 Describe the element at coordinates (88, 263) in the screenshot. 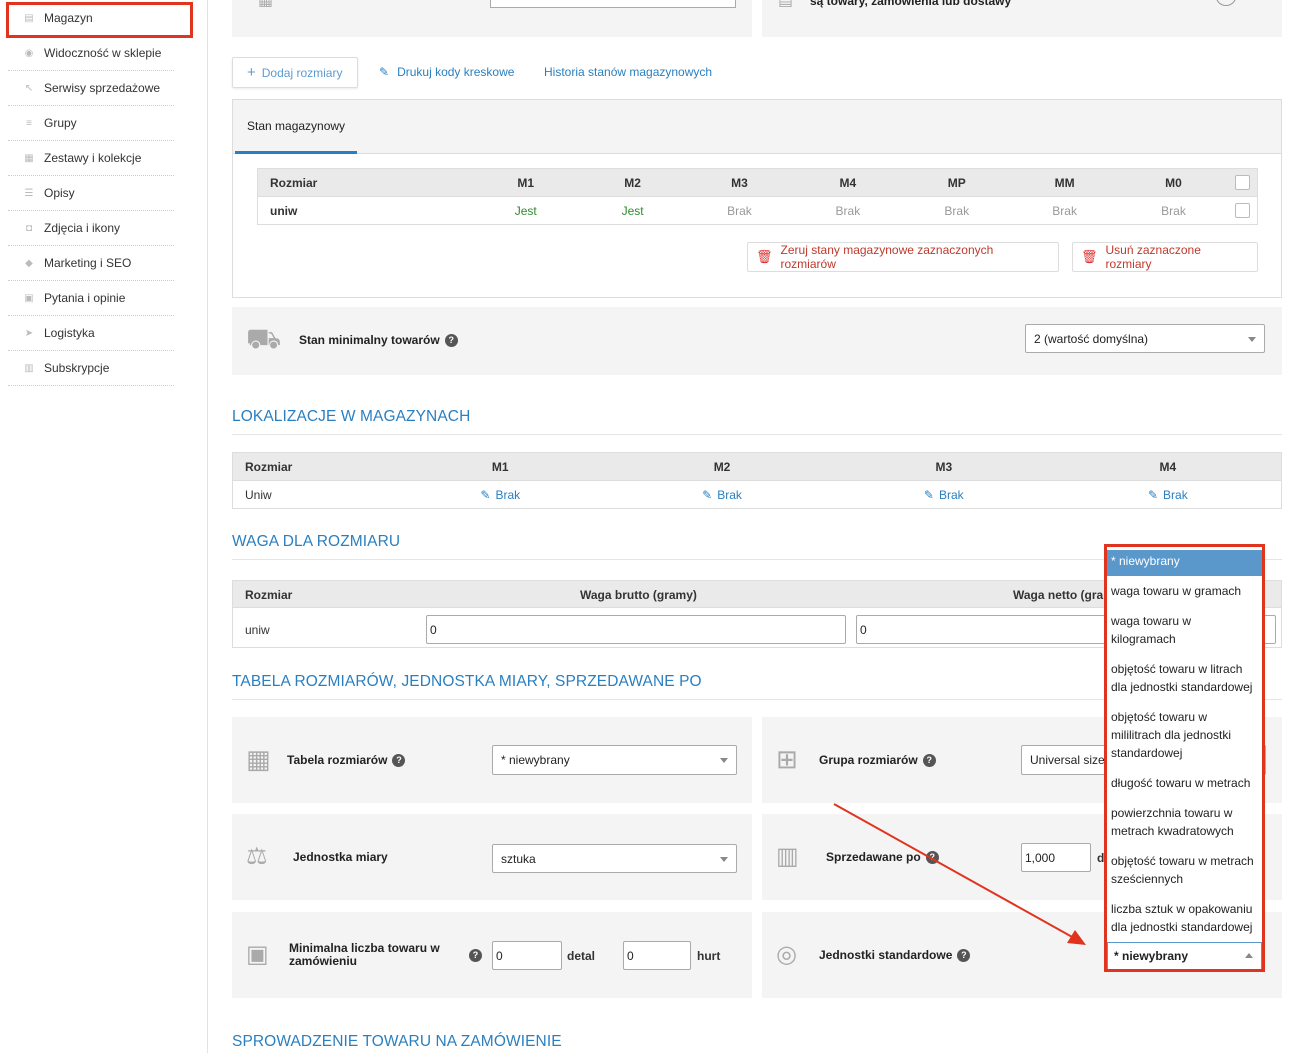

I see `sidebar-item-label: Marketing i SEO` at that location.